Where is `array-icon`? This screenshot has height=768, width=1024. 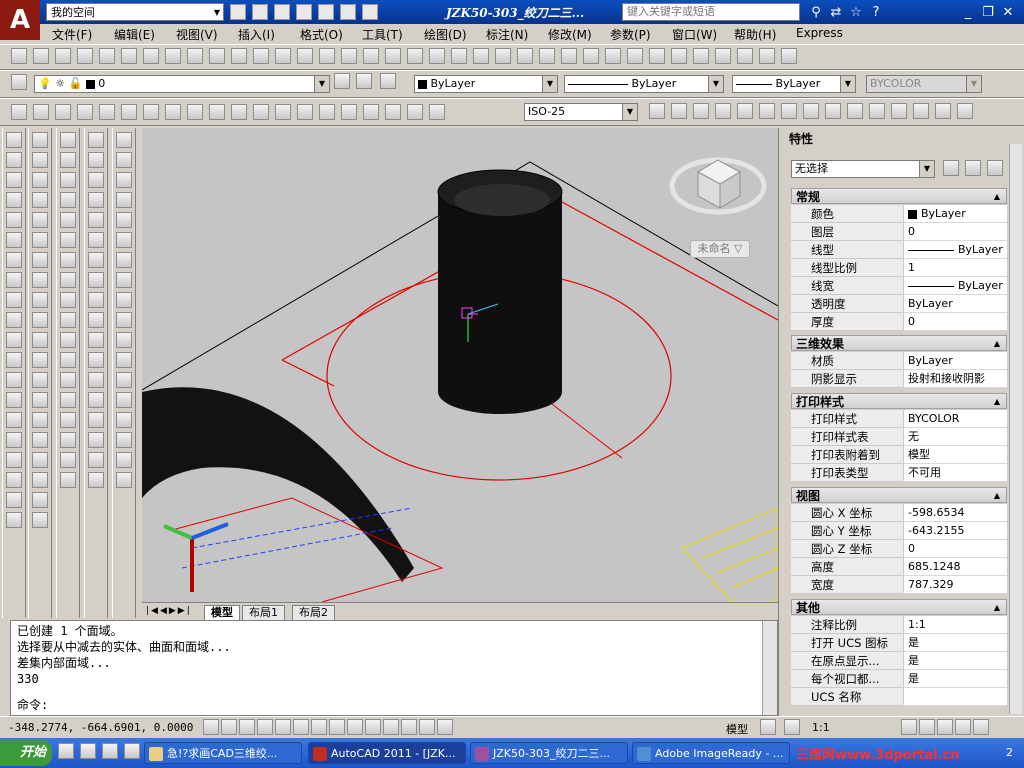
array-icon is located at coordinates (40, 220).